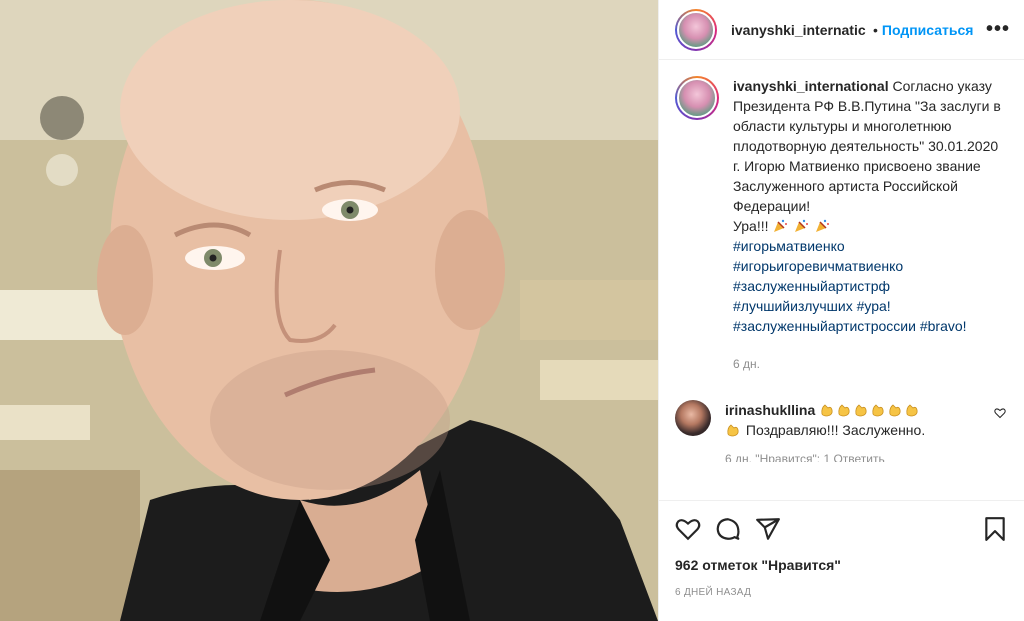 This screenshot has width=1024, height=621. Describe the element at coordinates (874, 306) in the screenshot. I see `hashtag-link: #ура!` at that location.